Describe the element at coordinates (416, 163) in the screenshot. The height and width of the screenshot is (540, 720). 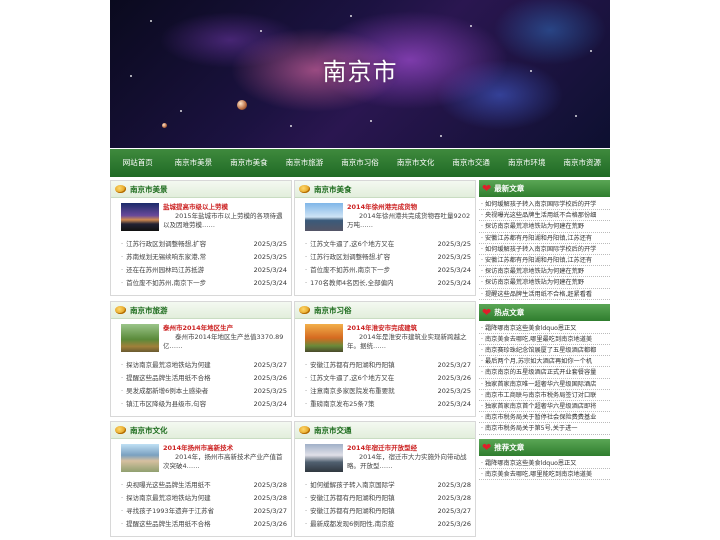
I see `nav-culture: 南京市文化` at that location.